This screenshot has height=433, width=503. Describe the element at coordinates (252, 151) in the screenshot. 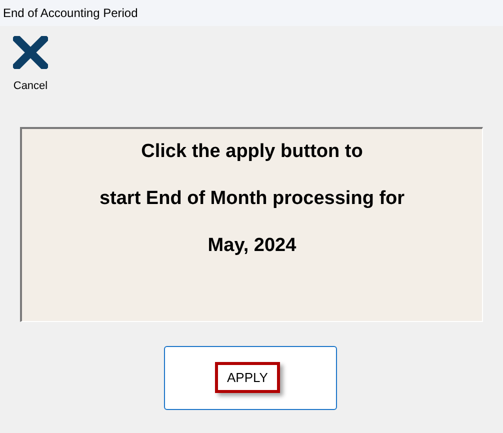

I see `message-line: Click the apply button to` at that location.